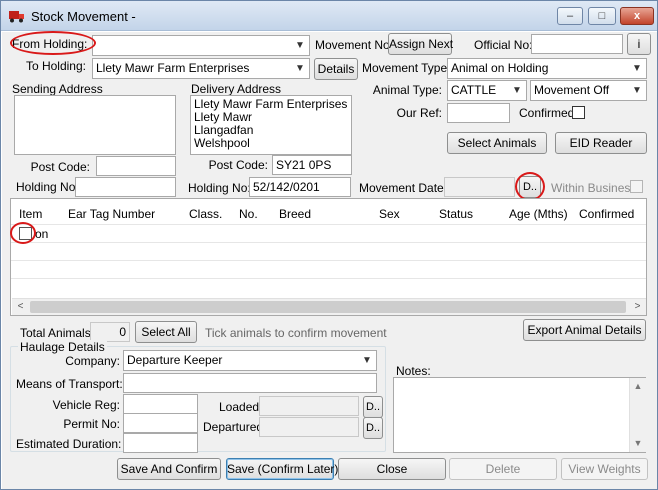 The height and width of the screenshot is (490, 658). What do you see at coordinates (160, 443) in the screenshot?
I see `estimated-duration-input` at bounding box center [160, 443].